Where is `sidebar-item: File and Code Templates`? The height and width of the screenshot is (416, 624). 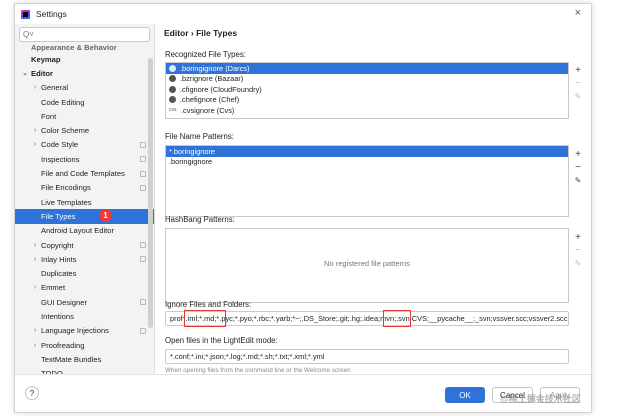 sidebar-item: File and Code Templates is located at coordinates (84, 173).